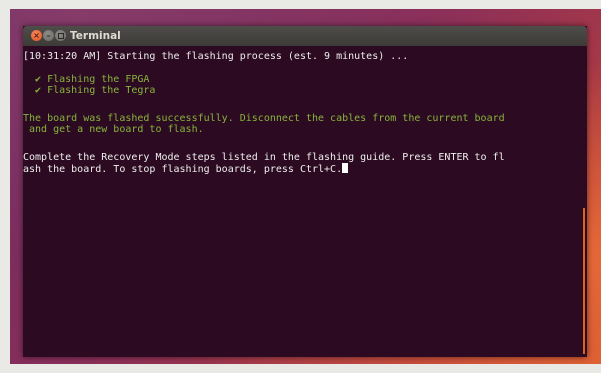 The image size is (601, 373). What do you see at coordinates (89, 90) in the screenshot?
I see `terminal-line-tegra: ✔ Flashing the Tegra` at bounding box center [89, 90].